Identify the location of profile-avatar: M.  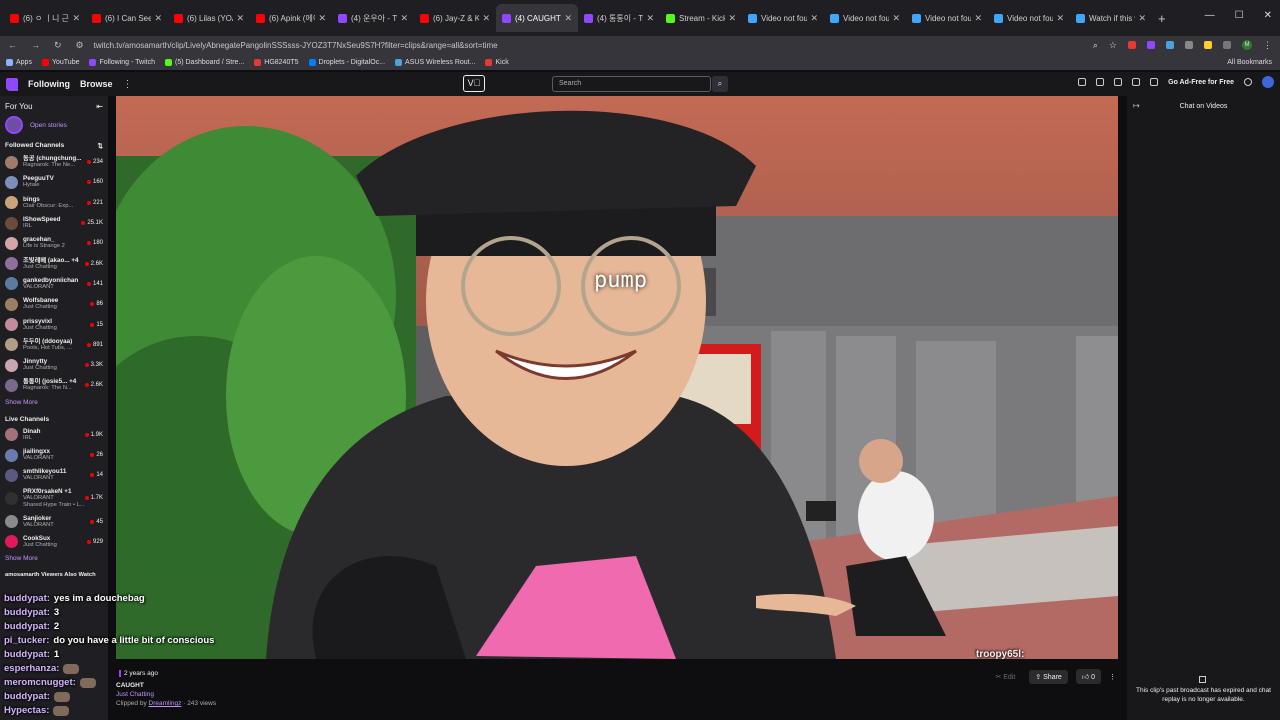
(1247, 45).